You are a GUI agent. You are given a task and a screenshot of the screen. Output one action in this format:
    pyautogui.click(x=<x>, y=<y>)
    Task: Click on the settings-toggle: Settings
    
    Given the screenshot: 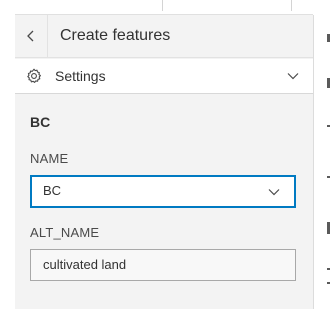 What is the action you would take?
    pyautogui.click(x=164, y=76)
    